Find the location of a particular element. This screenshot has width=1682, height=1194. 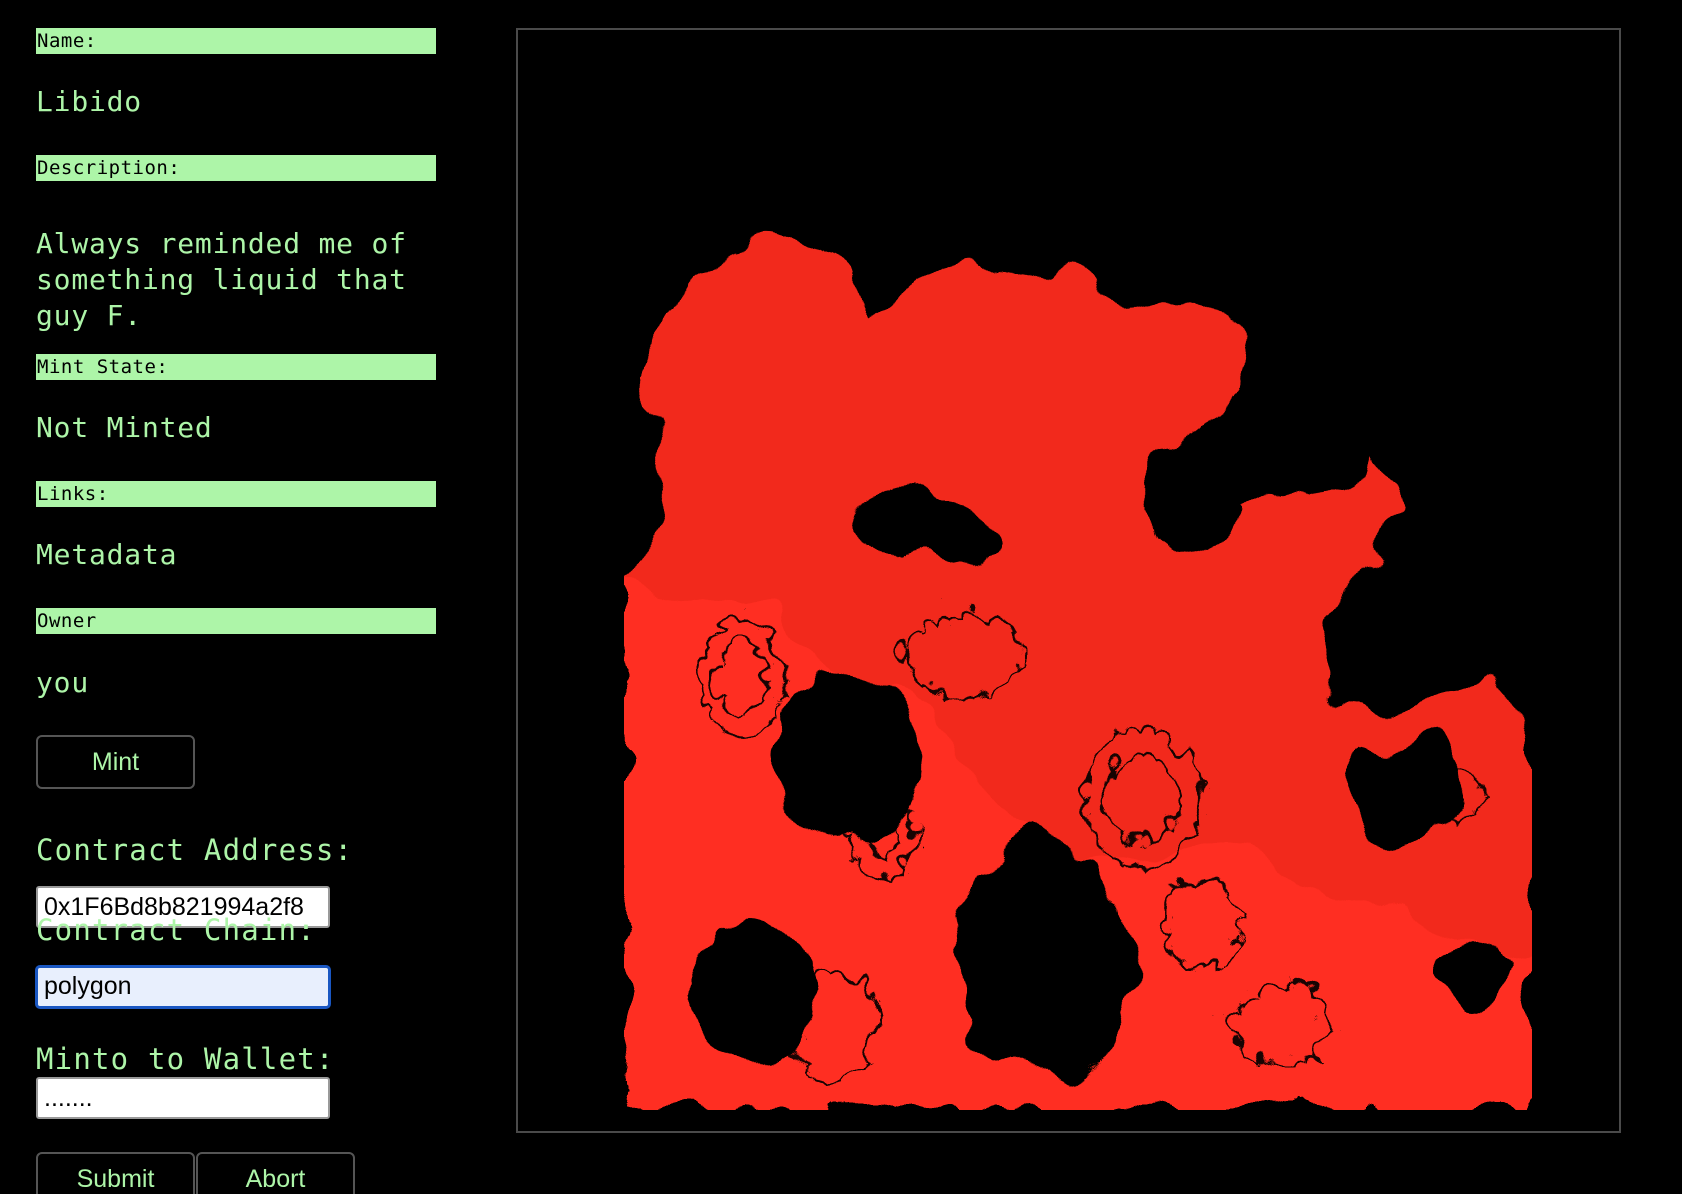

mint-state-header: Mint State: is located at coordinates (236, 367).